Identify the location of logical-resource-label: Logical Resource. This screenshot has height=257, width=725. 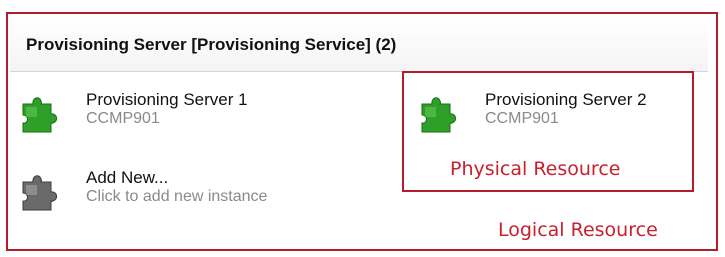
(578, 230).